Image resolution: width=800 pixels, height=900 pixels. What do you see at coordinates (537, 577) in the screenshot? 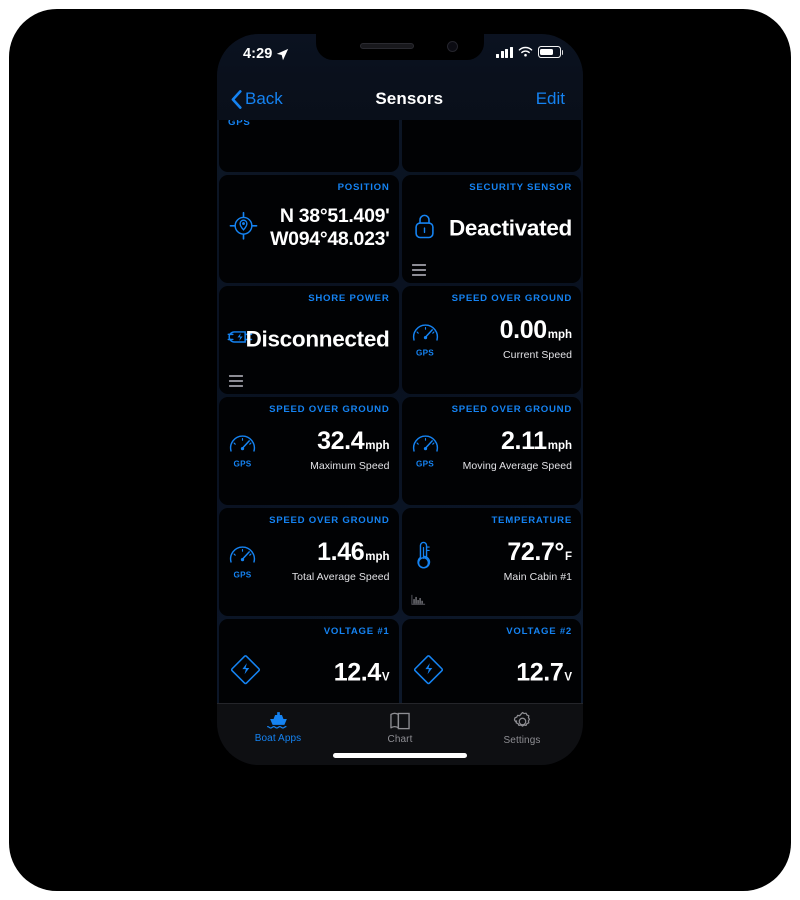
I see `temperature-subtitle: Main Cabin #1` at bounding box center [537, 577].